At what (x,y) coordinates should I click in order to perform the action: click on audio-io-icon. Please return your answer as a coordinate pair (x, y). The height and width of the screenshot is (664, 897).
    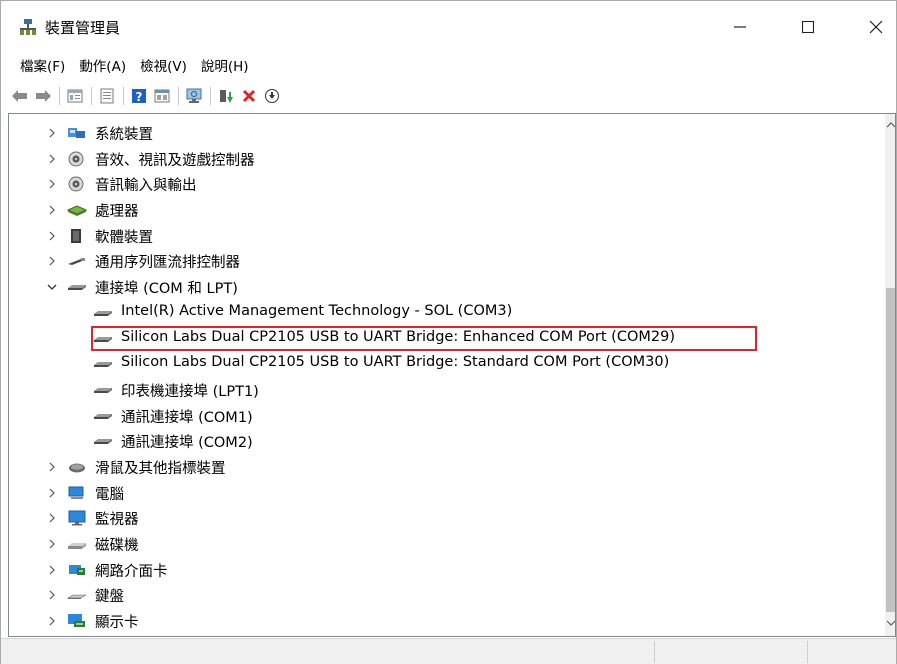
    Looking at the image, I should click on (77, 184).